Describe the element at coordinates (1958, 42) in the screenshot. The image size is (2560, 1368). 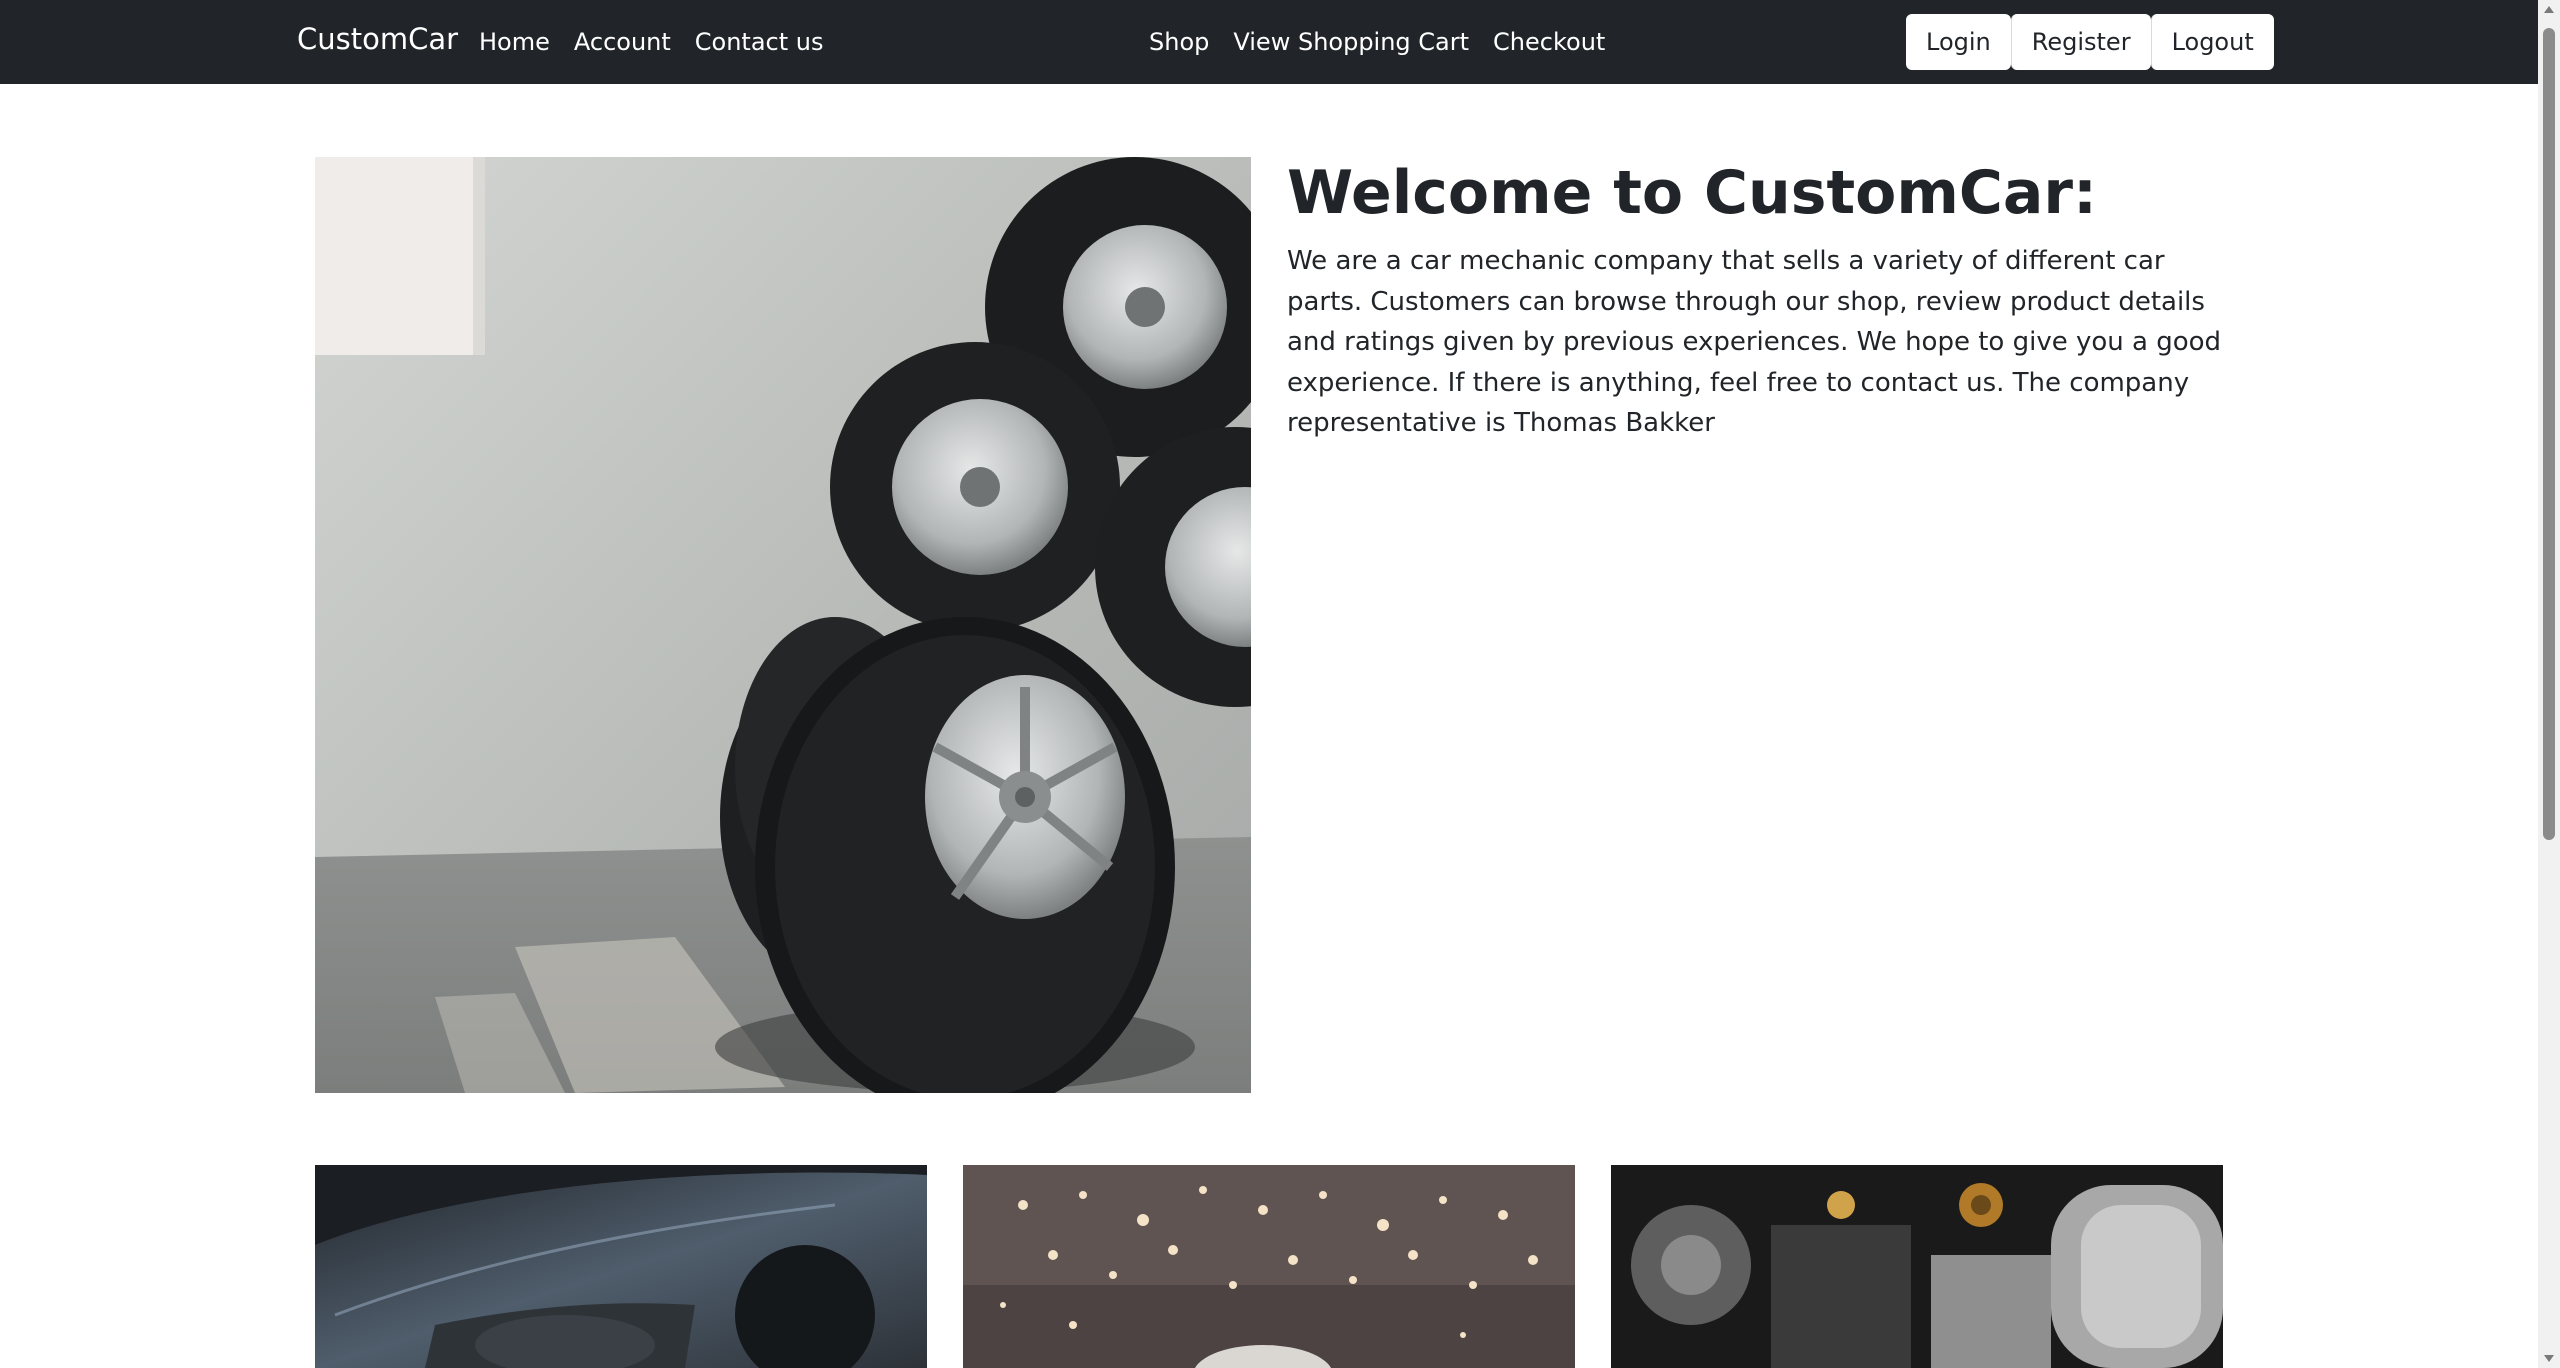
I see `login-button: Login` at that location.